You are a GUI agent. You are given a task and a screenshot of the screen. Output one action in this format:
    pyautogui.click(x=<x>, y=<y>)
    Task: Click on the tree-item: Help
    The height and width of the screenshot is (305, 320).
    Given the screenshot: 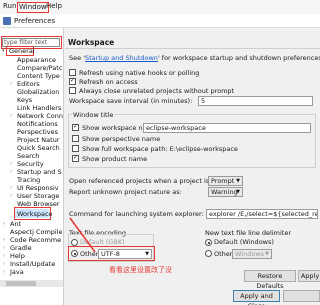 What is the action you would take?
    pyautogui.click(x=17, y=256)
    